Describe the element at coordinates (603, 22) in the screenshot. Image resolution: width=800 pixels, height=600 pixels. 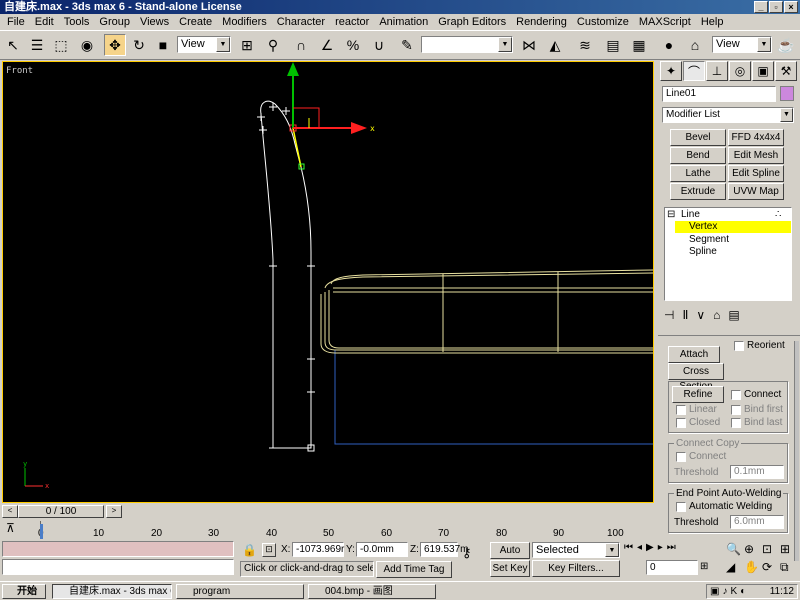
I see `menu-customize: Customize` at that location.